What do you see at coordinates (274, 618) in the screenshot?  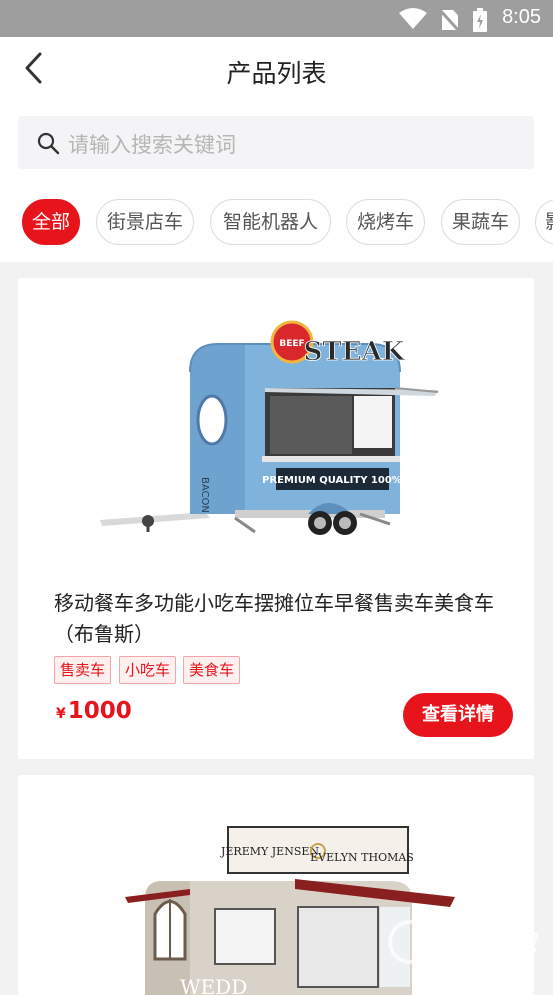 I see `product-name: 移动餐车多功能小吃车摆摊位车早餐售卖车美食车（布鲁斯）` at bounding box center [274, 618].